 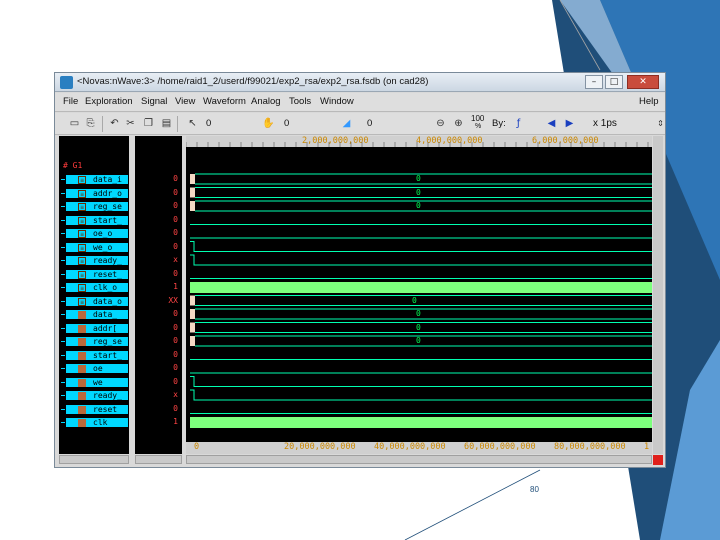 I want to click on menu-exploration: Exploration, so click(x=109, y=101).